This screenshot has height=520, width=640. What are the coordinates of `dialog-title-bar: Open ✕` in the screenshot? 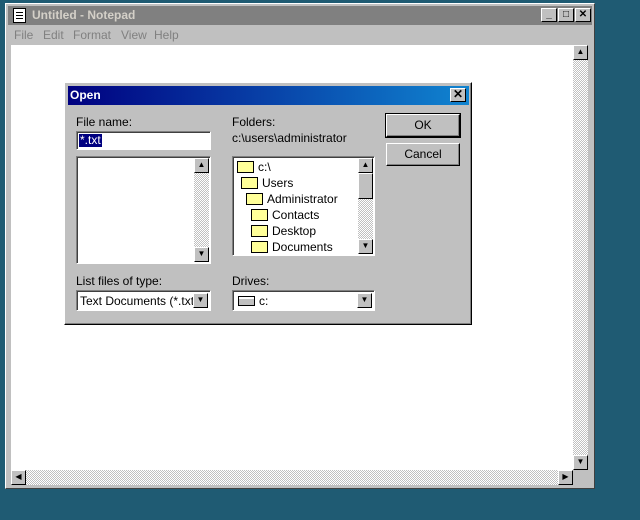 It's located at (268, 95).